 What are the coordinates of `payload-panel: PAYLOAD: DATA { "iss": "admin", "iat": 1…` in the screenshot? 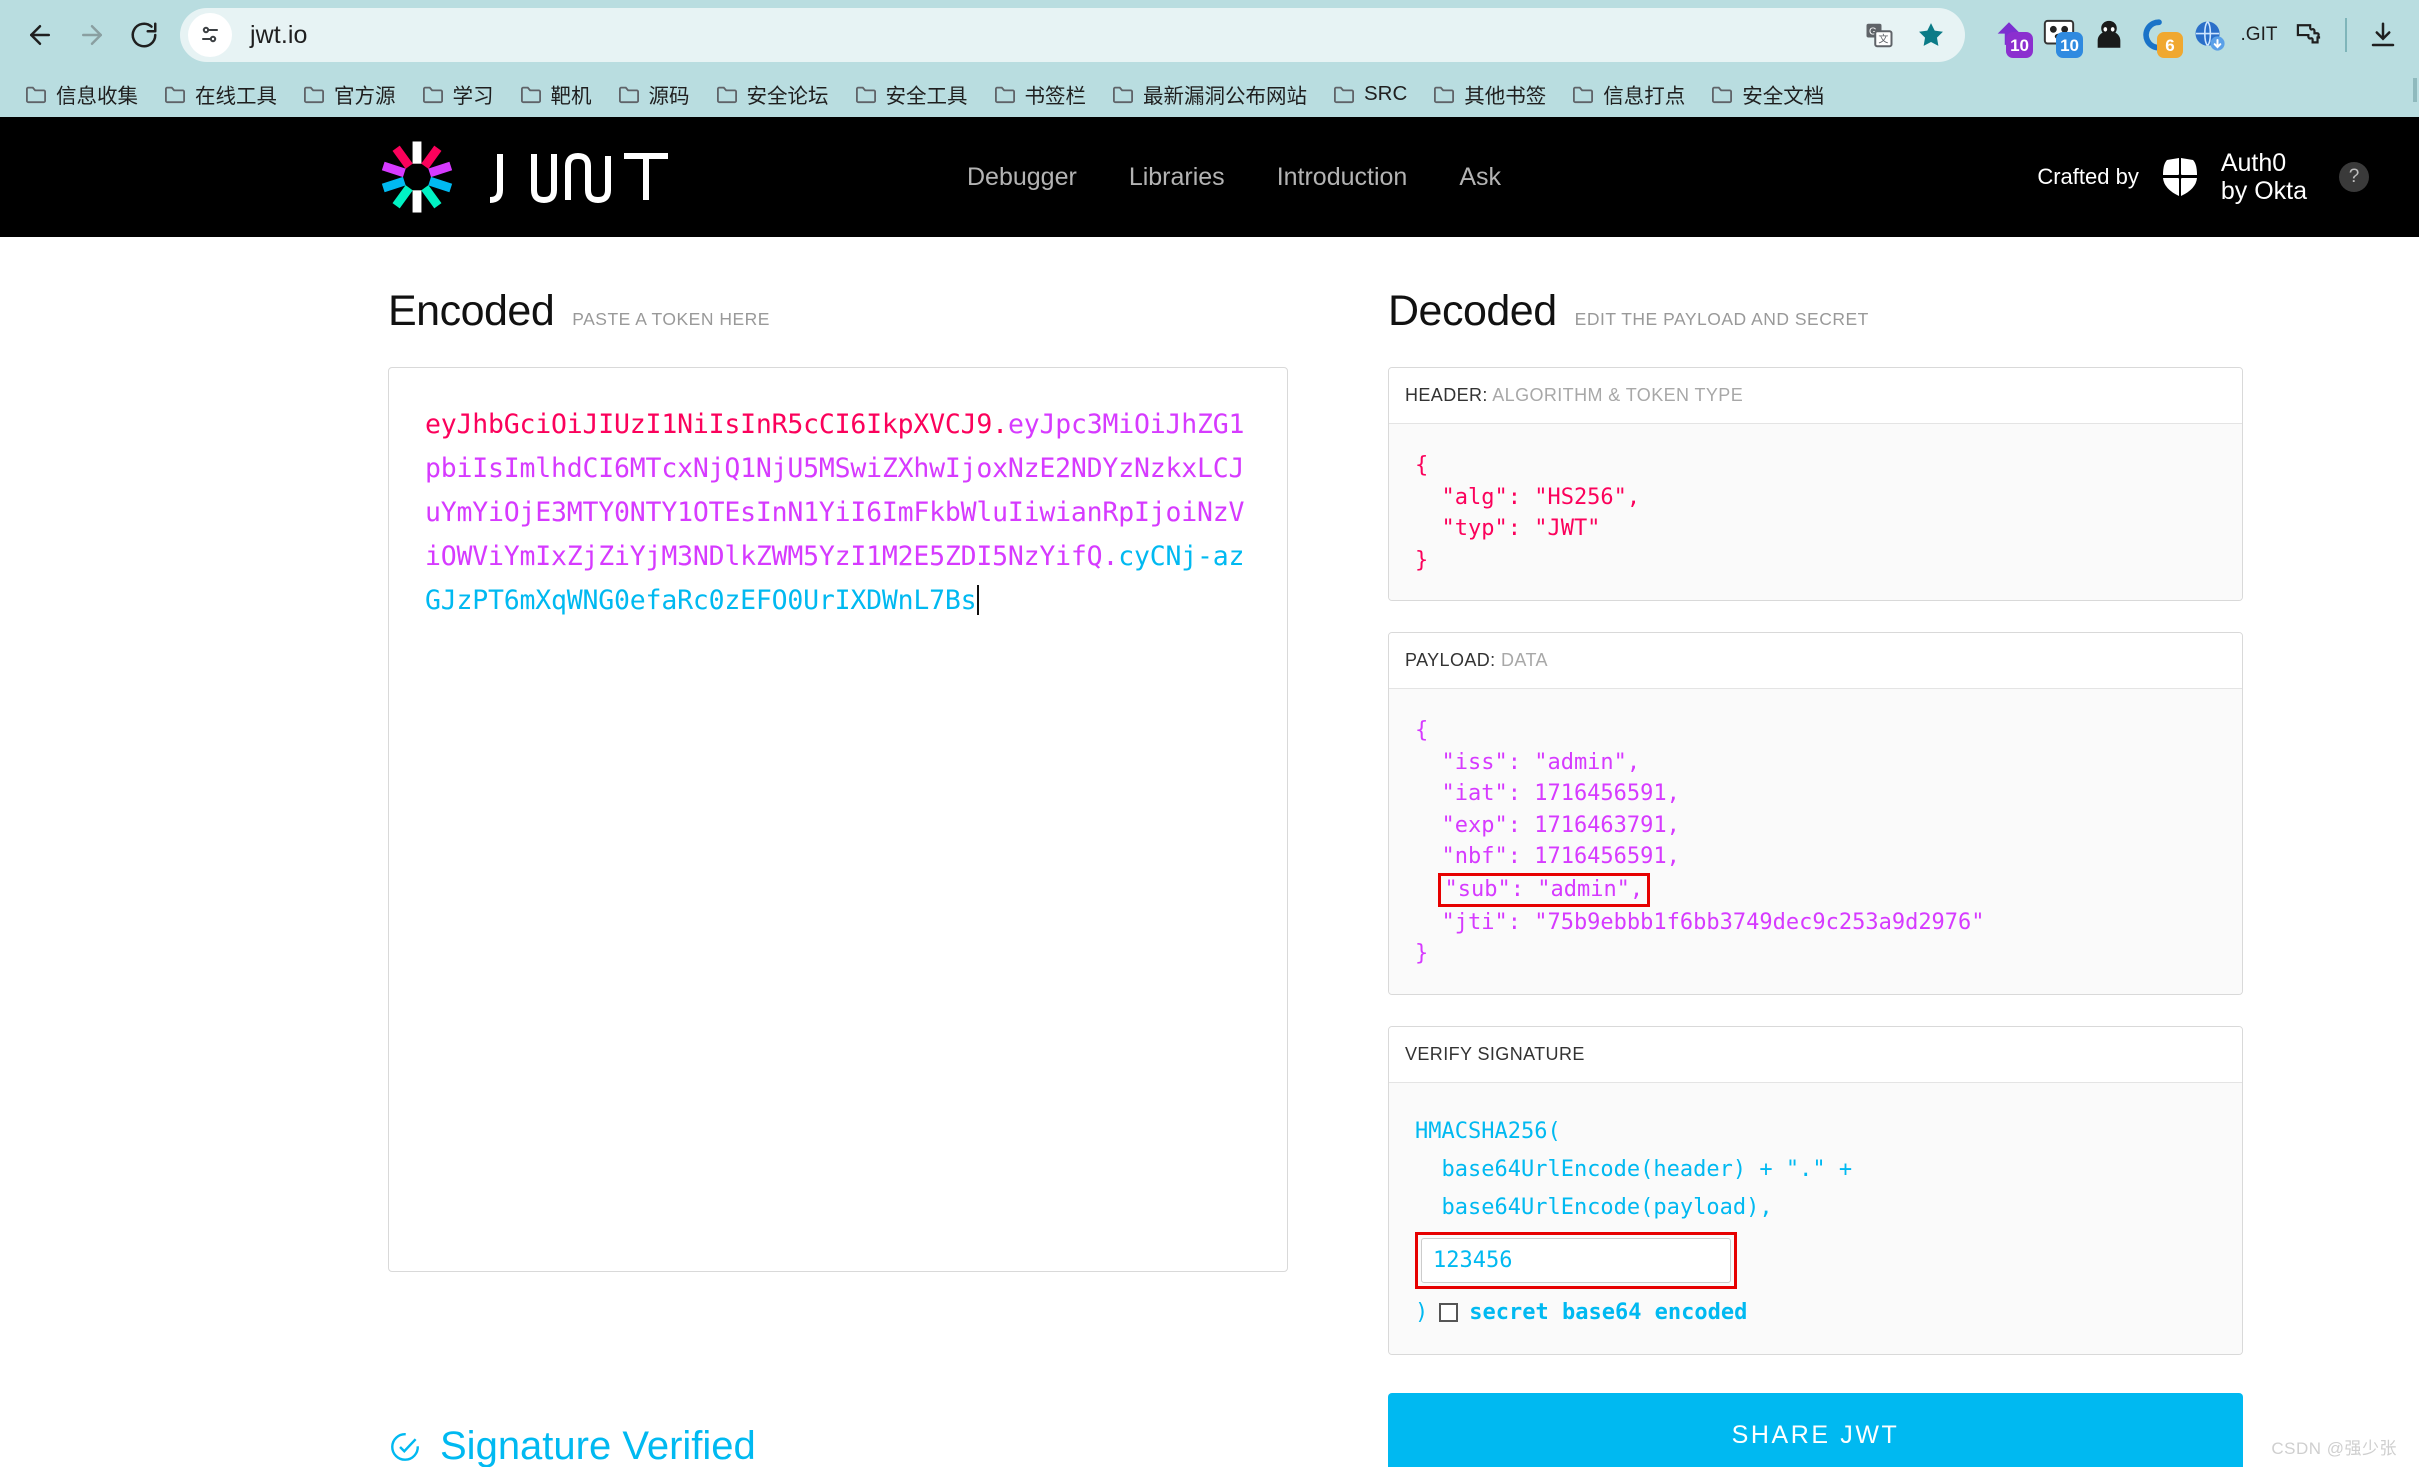 It's located at (1815, 813).